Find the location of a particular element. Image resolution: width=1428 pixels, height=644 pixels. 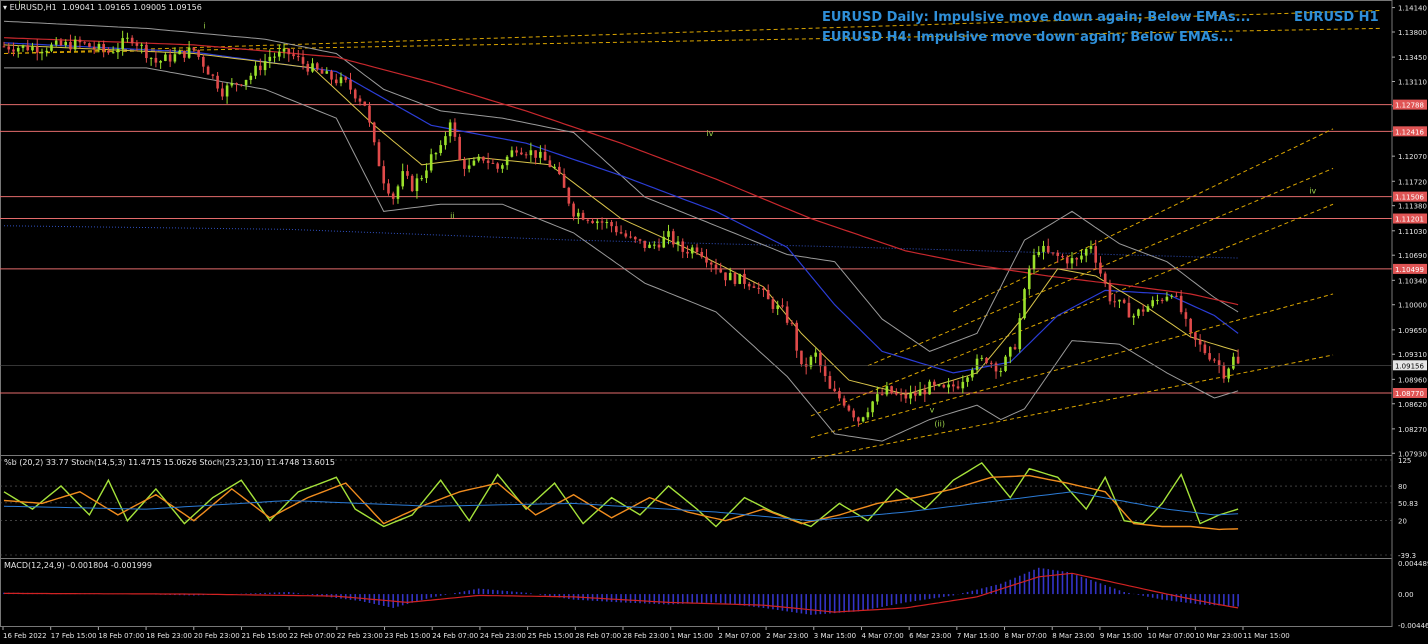

time-tick-label: 24 Feb 07:00 is located at coordinates (455, 636).